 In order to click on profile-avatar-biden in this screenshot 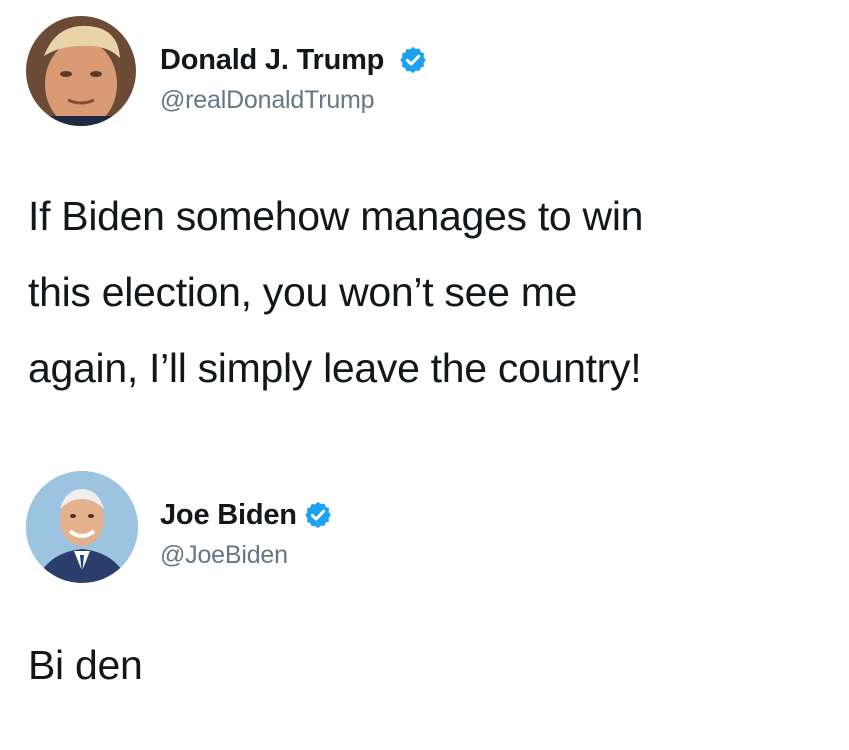, I will do `click(82, 527)`.